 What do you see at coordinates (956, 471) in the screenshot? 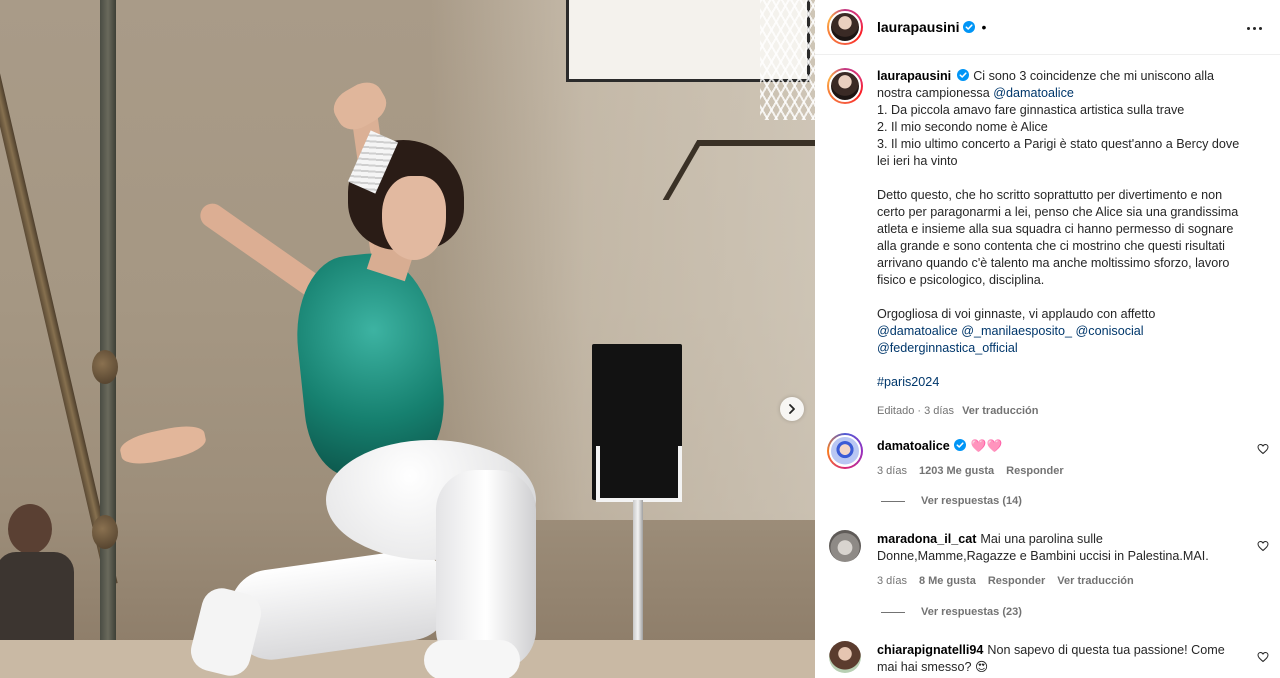
I see `comment-likes: 1203 Me gusta` at bounding box center [956, 471].